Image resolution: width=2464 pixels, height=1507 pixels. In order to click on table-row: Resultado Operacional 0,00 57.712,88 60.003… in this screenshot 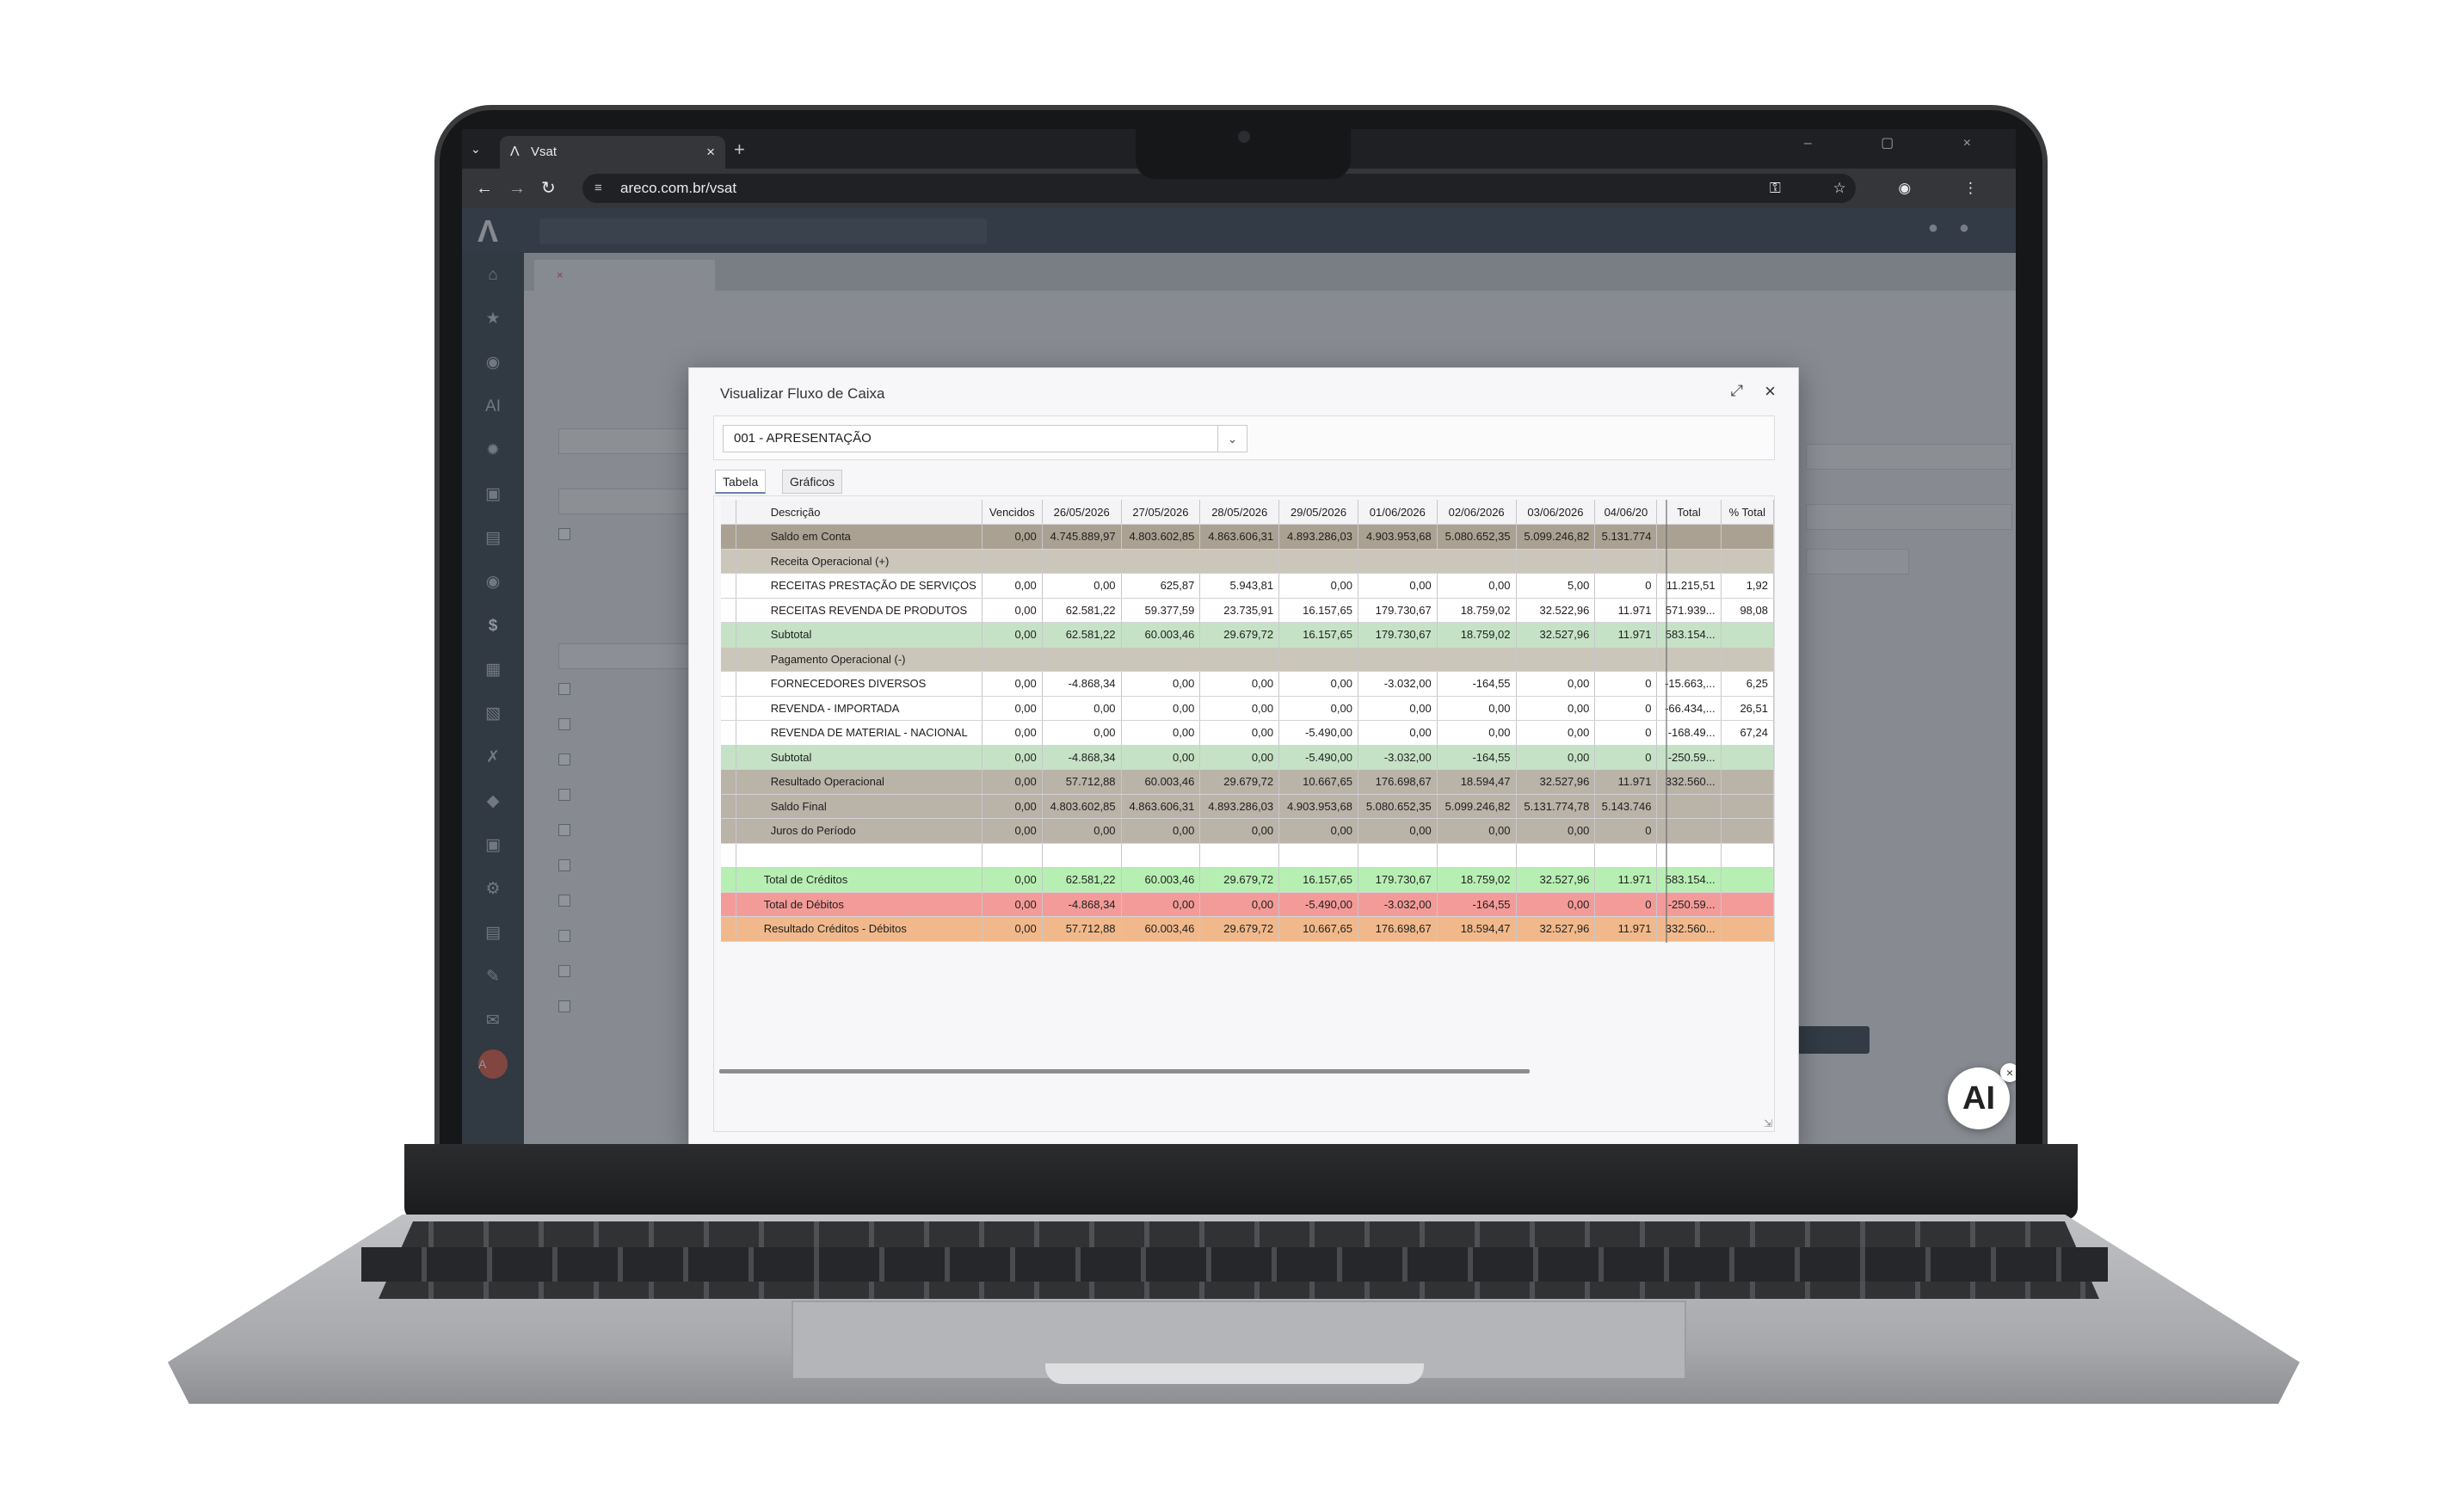, I will do `click(1247, 782)`.